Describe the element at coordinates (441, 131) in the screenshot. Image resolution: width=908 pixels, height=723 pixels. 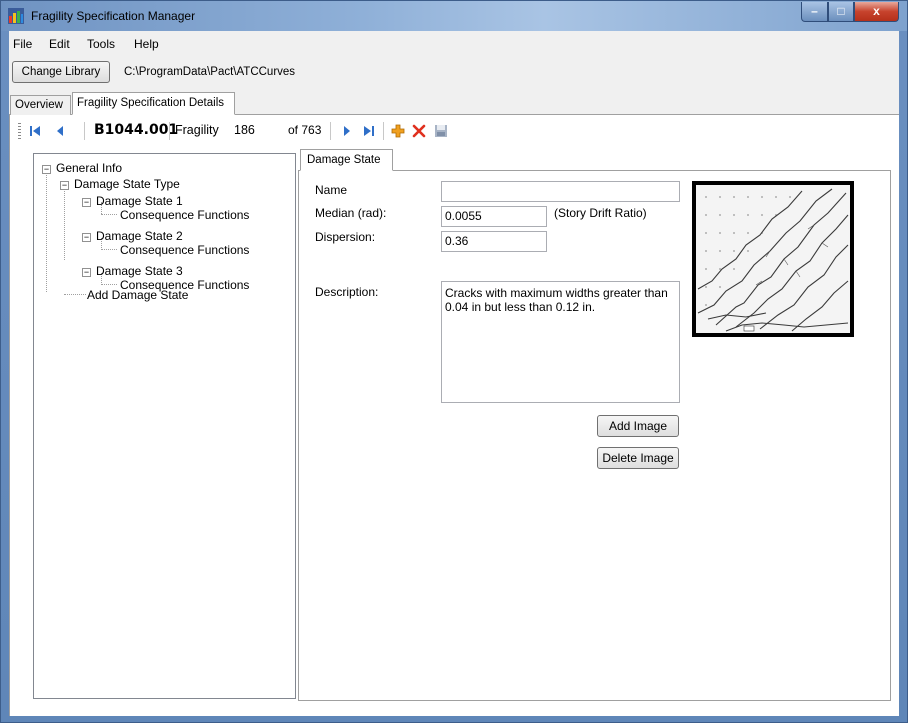
I see `save-icon` at that location.